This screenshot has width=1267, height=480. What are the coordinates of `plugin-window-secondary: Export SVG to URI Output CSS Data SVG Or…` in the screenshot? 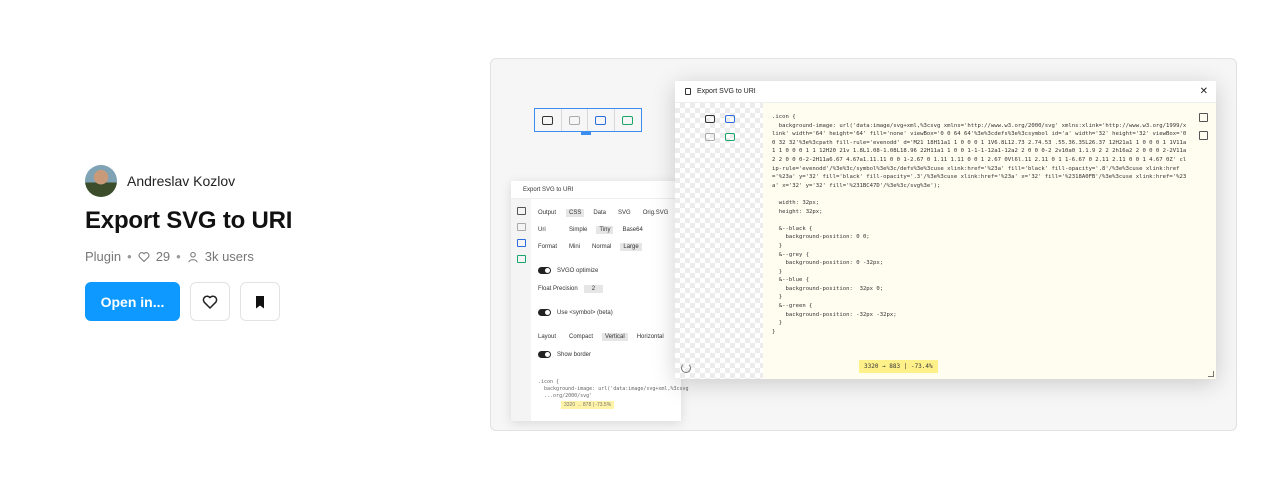 It's located at (600, 301).